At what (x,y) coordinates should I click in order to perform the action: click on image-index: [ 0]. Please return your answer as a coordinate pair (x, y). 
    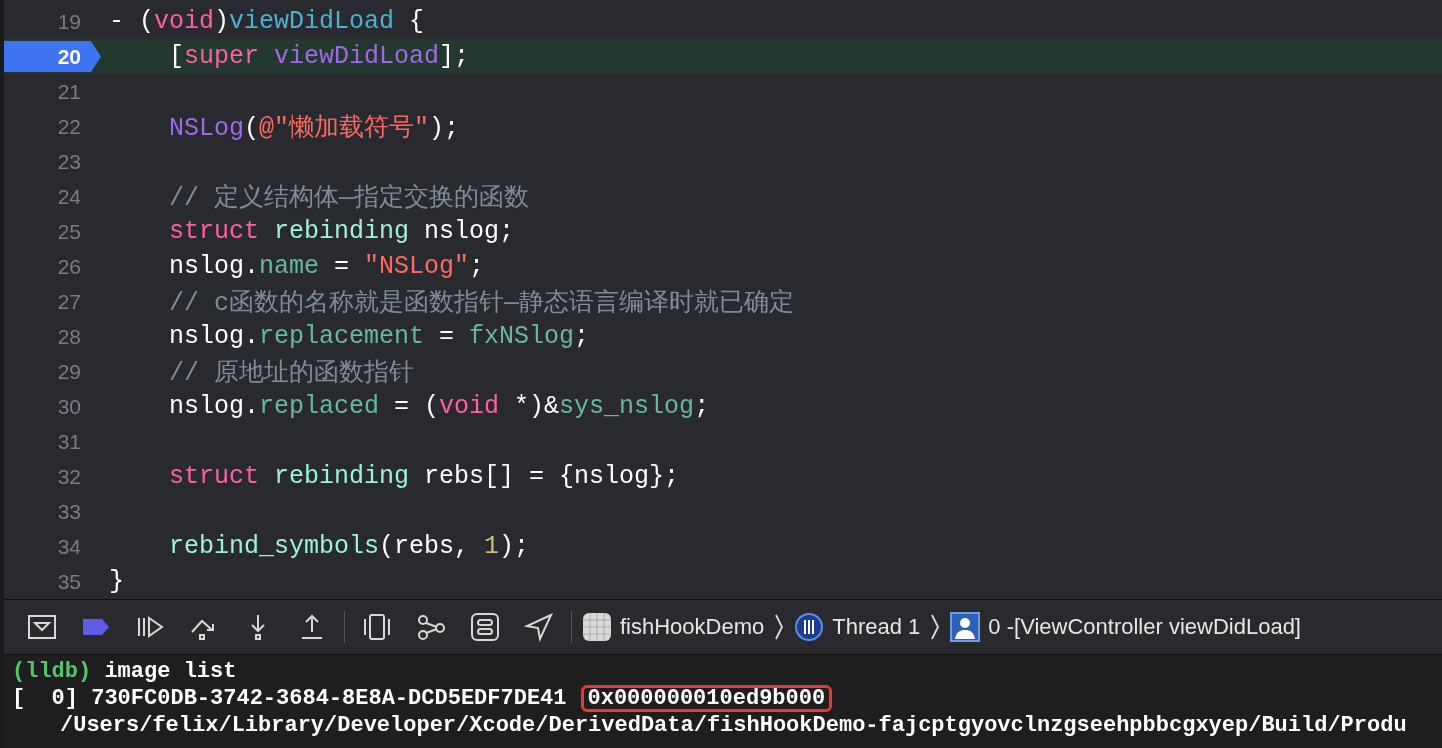
    Looking at the image, I should click on (45, 698).